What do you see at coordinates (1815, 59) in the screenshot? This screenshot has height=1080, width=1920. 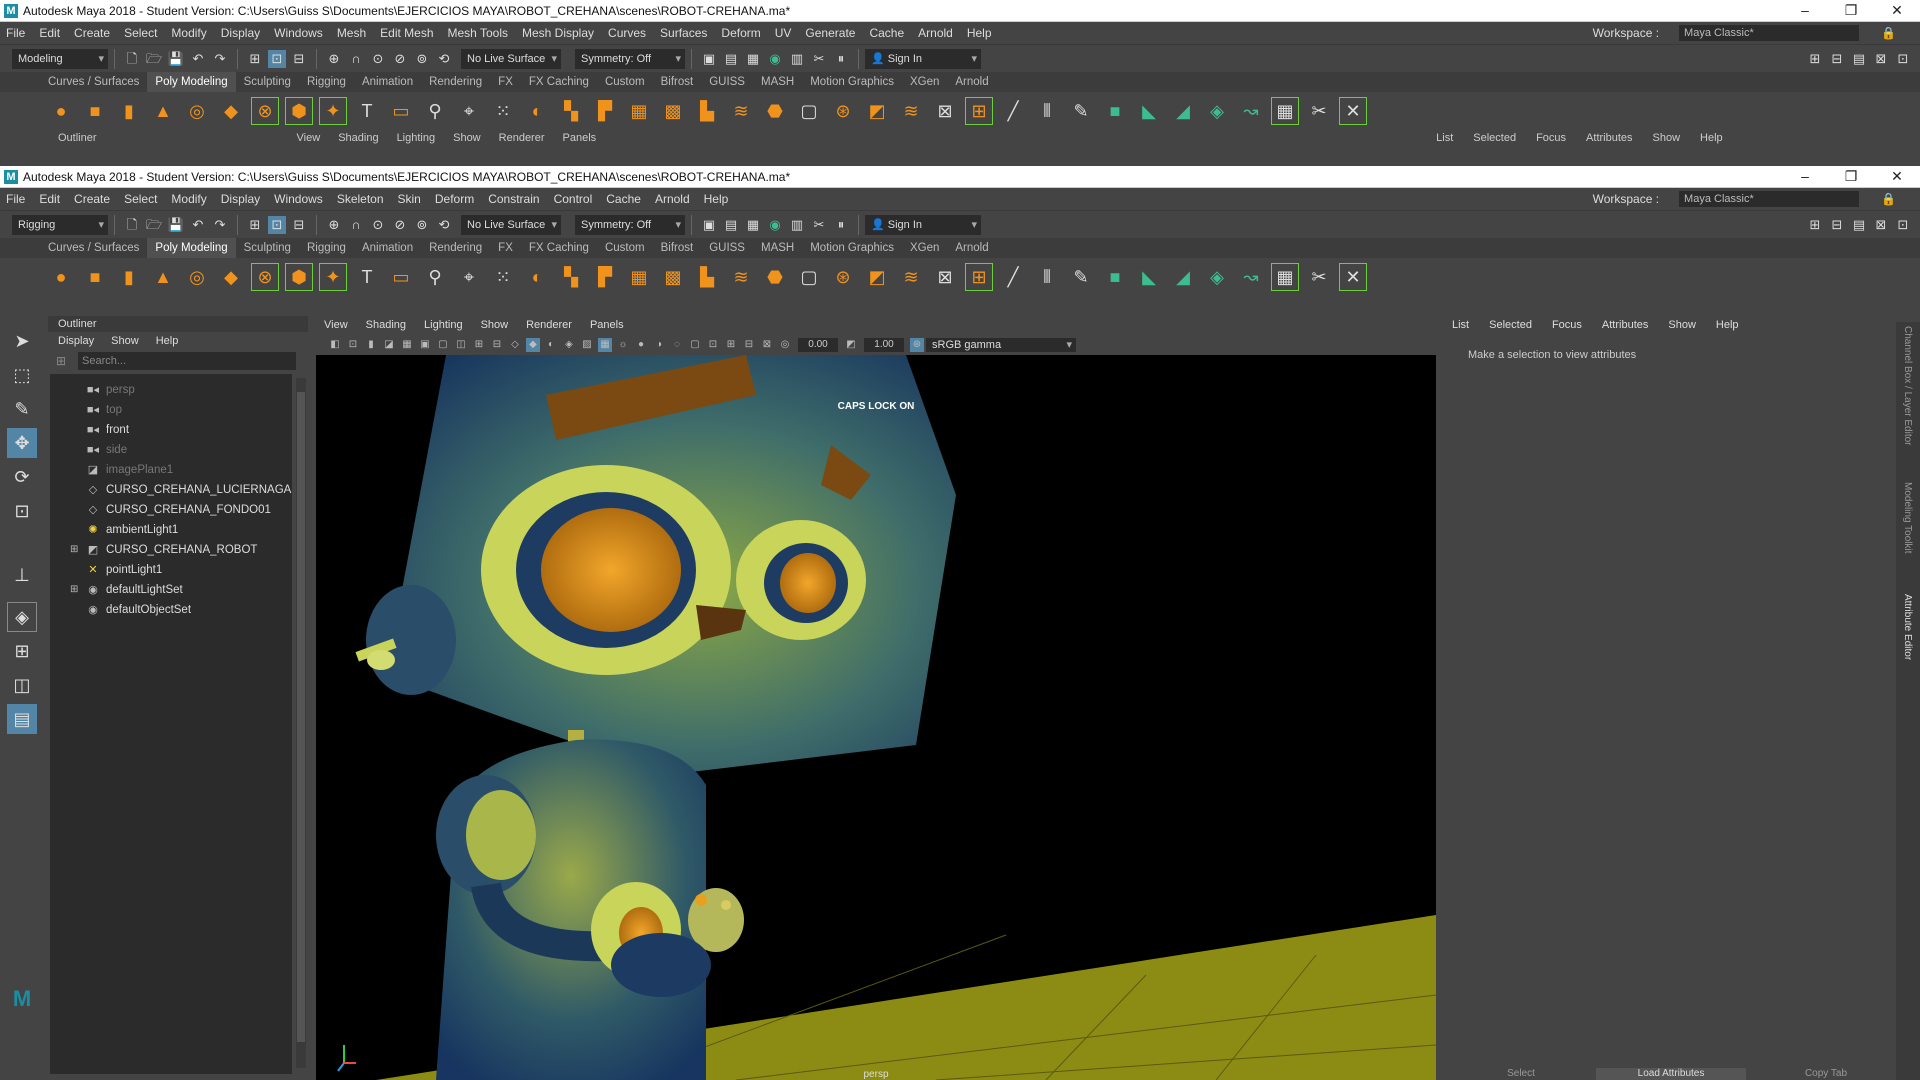 I see `toggle-outliner-icon: ⊞` at bounding box center [1815, 59].